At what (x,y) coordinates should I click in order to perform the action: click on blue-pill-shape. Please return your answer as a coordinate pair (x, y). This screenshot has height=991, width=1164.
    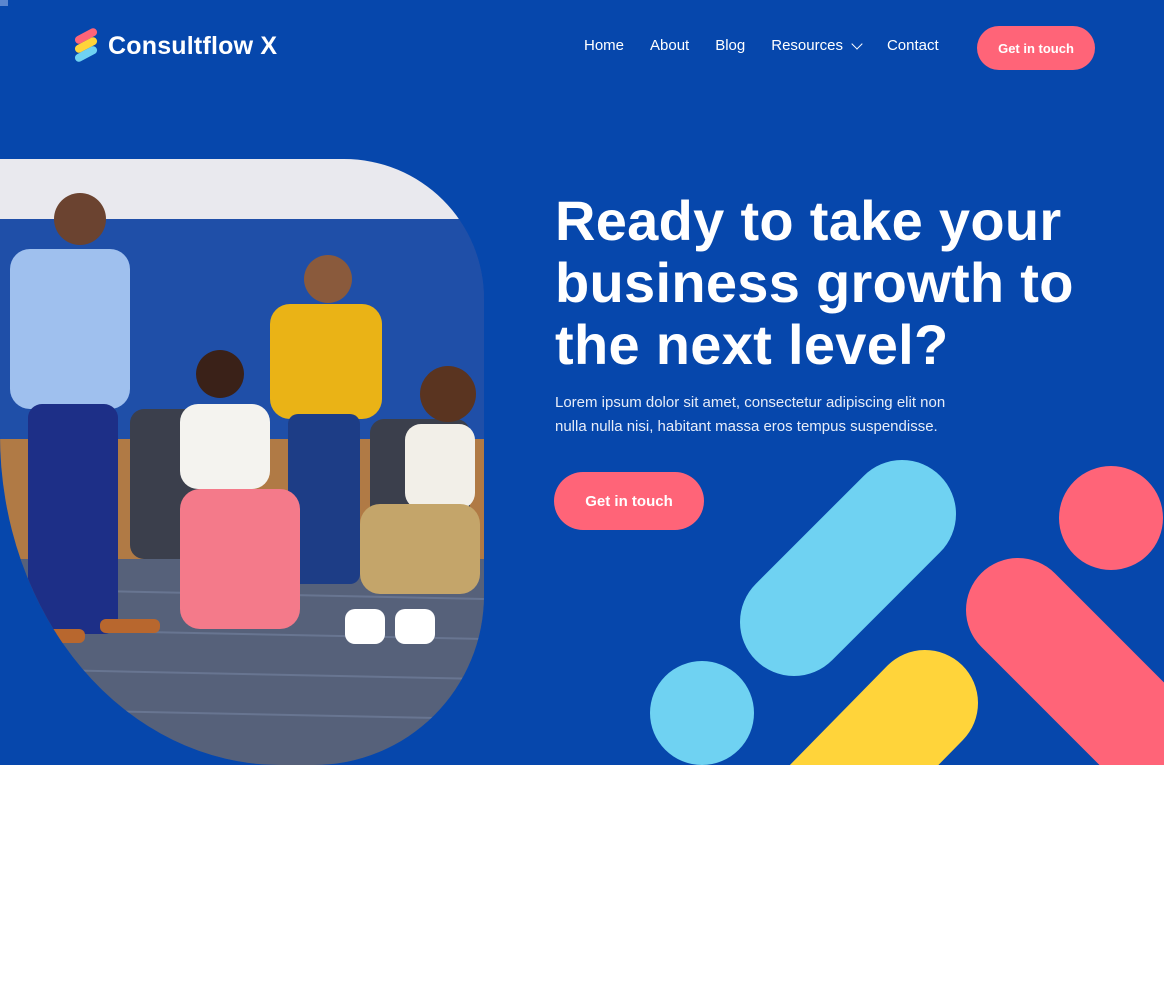
    Looking at the image, I should click on (848, 568).